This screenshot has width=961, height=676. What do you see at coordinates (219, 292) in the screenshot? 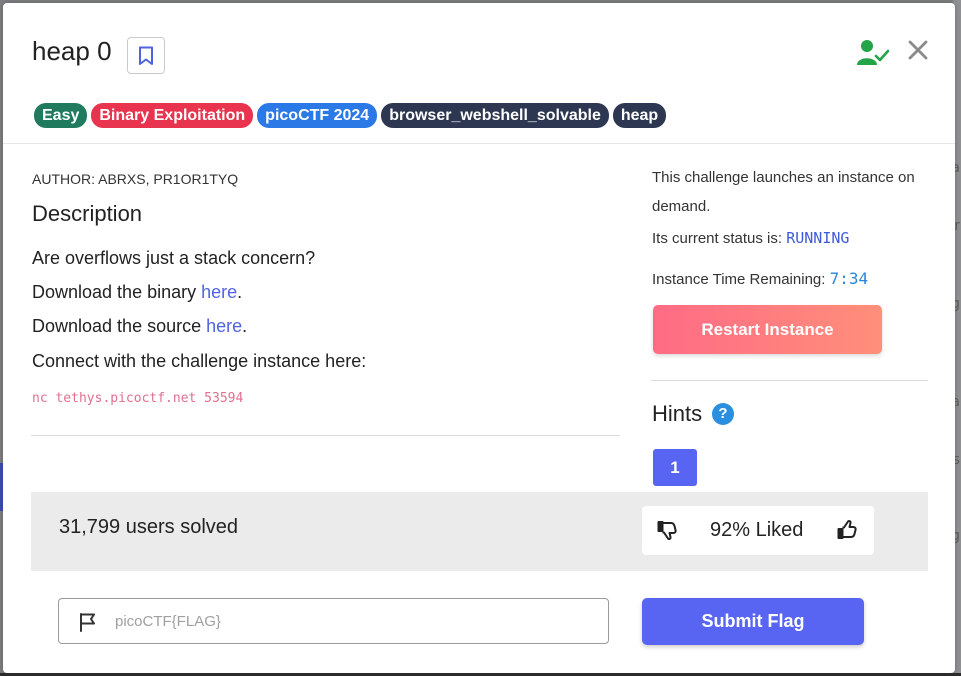
I see `binary-download-link: here` at bounding box center [219, 292].